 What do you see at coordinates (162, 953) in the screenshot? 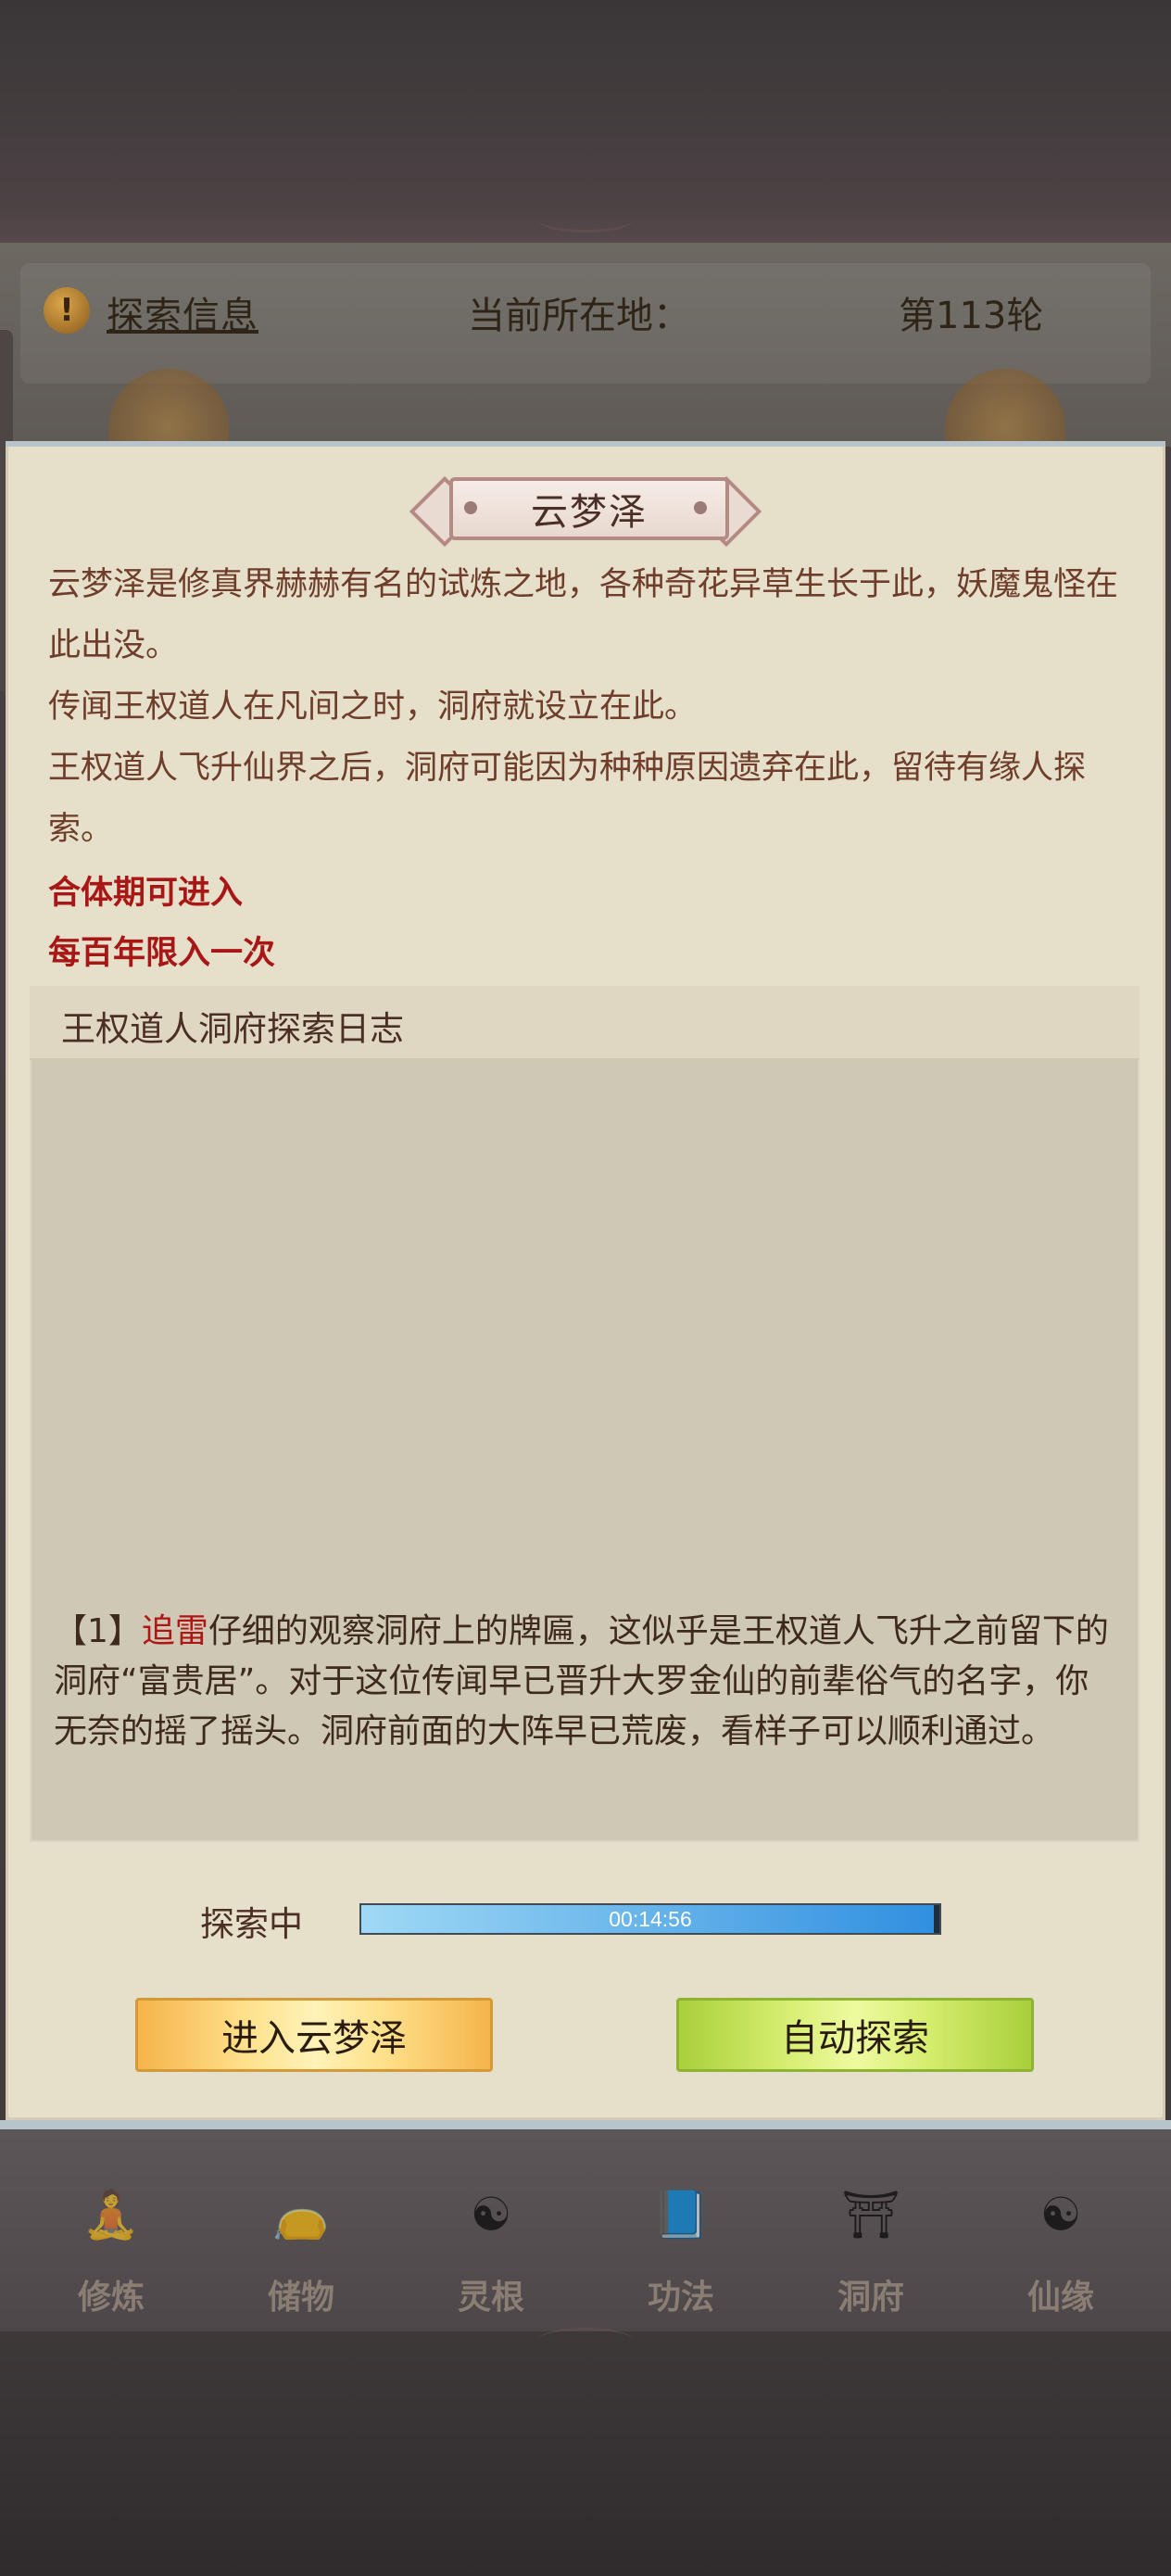
I see `requirement-frequency: 每百年限入一次` at bounding box center [162, 953].